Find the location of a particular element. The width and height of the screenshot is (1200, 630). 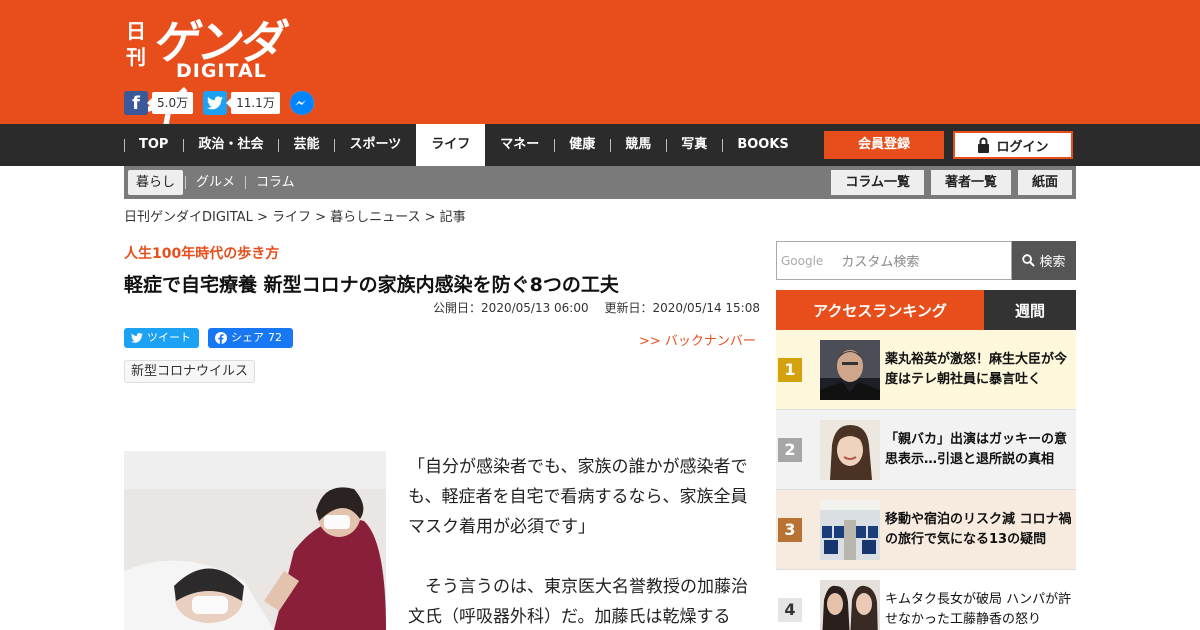

ranking-item: 3 移動や宿泊のリスク減 コロナ禍の旅行で気になる13の疑問 is located at coordinates (926, 530).